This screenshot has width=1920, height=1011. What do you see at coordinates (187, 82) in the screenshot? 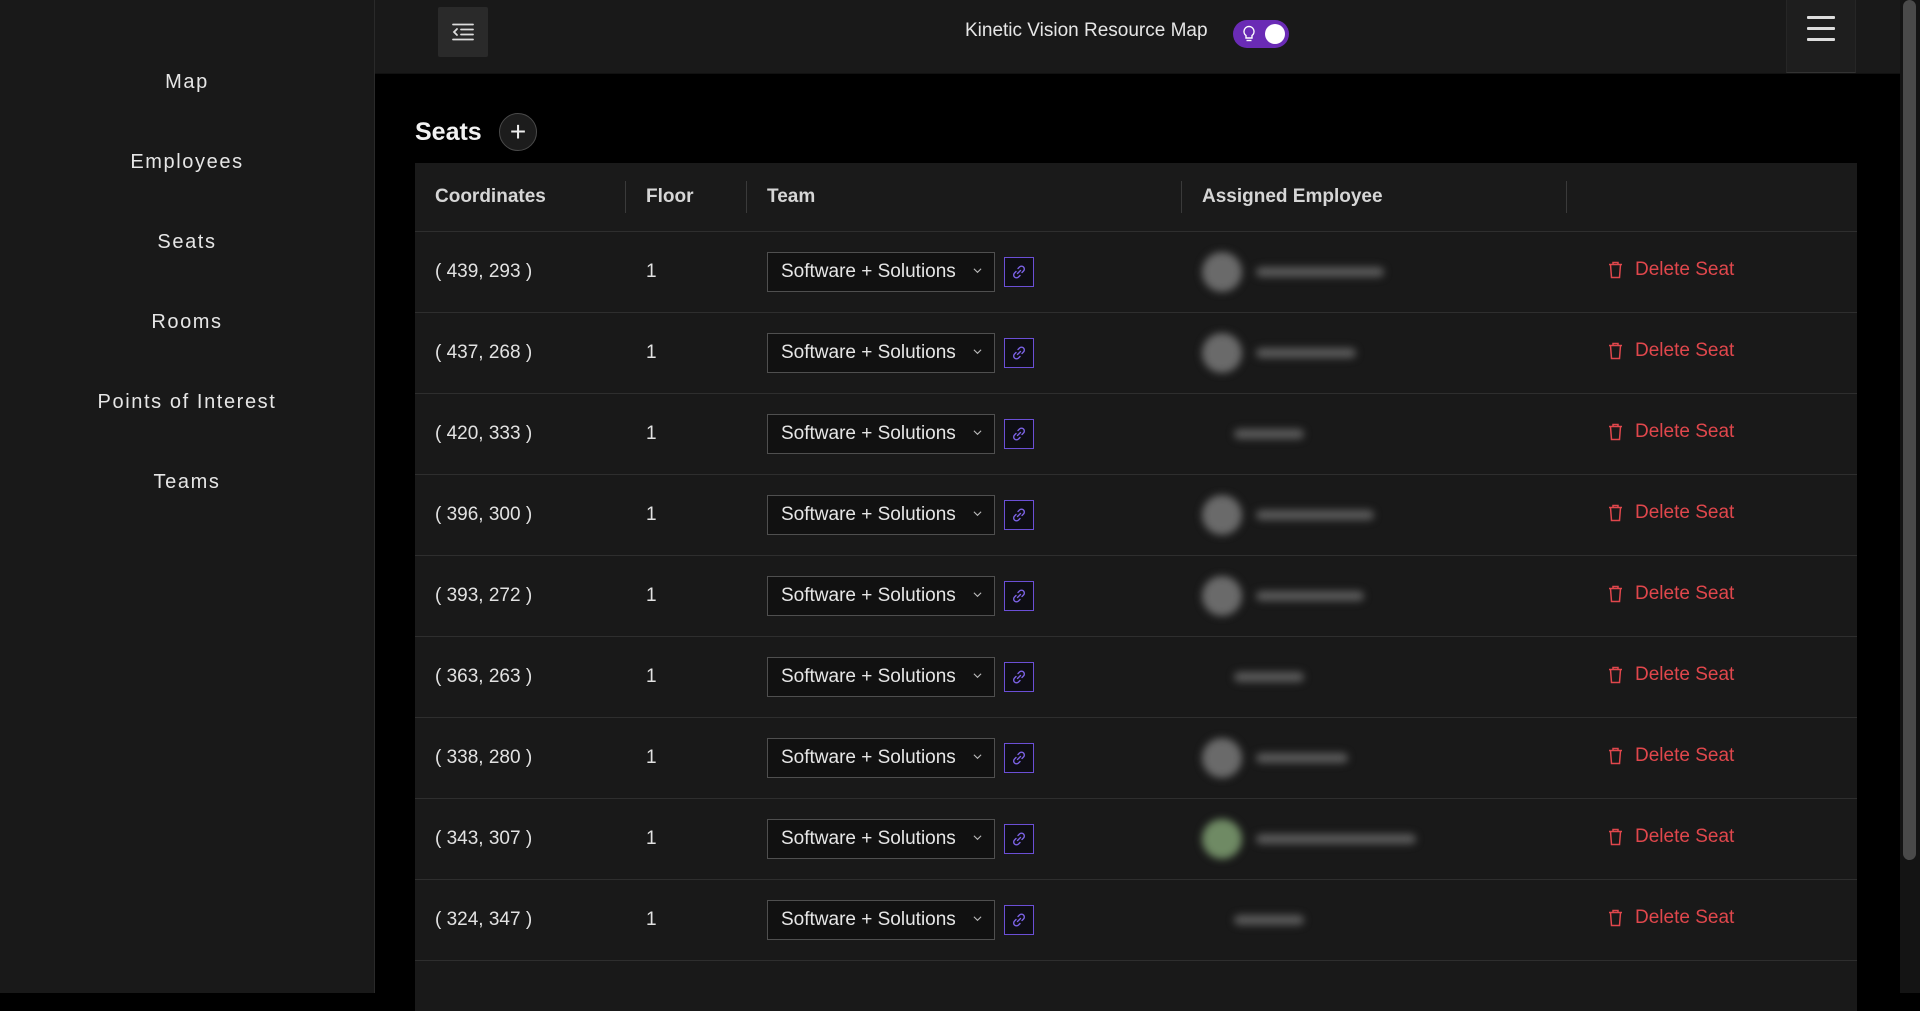
I see `sidebar-item-map: Map` at bounding box center [187, 82].